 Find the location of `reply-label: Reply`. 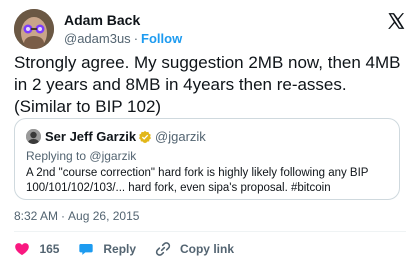

reply-label: Reply is located at coordinates (120, 248).